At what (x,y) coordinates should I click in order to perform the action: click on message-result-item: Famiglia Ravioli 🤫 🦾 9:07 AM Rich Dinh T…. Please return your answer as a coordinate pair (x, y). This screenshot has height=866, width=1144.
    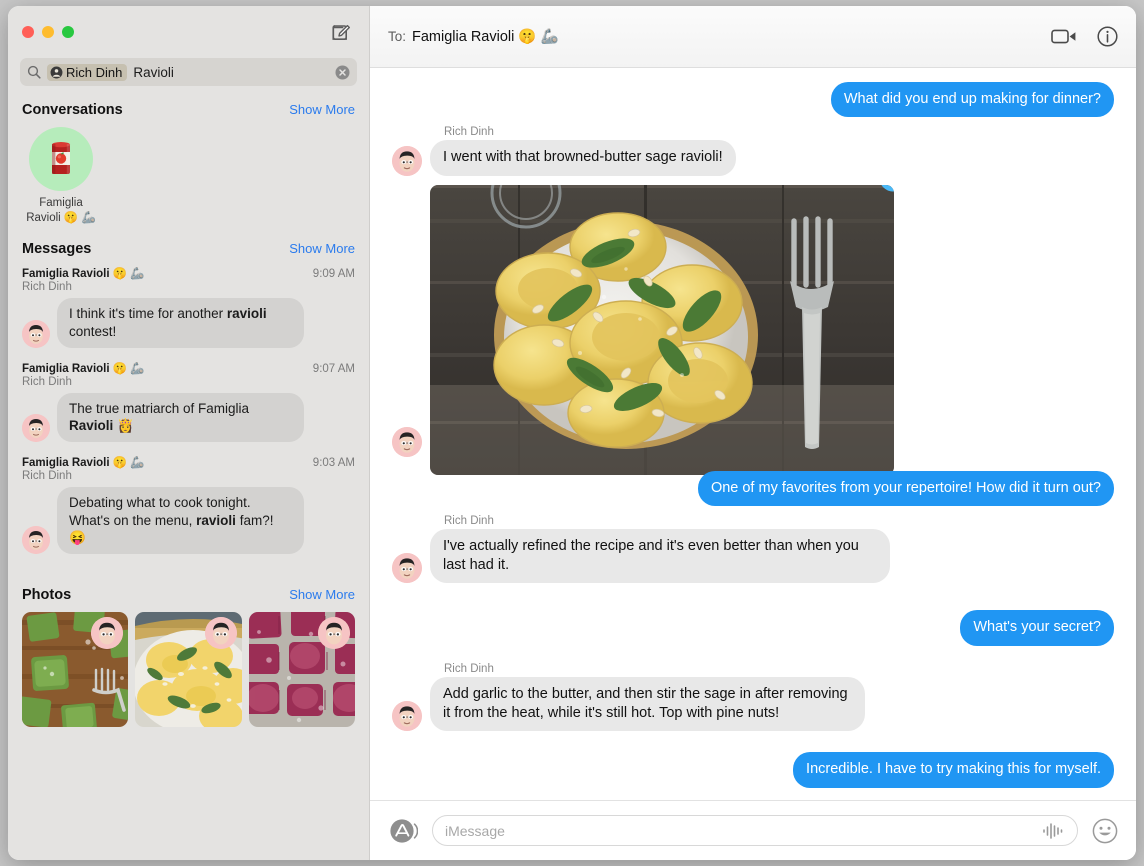
    Looking at the image, I should click on (188, 402).